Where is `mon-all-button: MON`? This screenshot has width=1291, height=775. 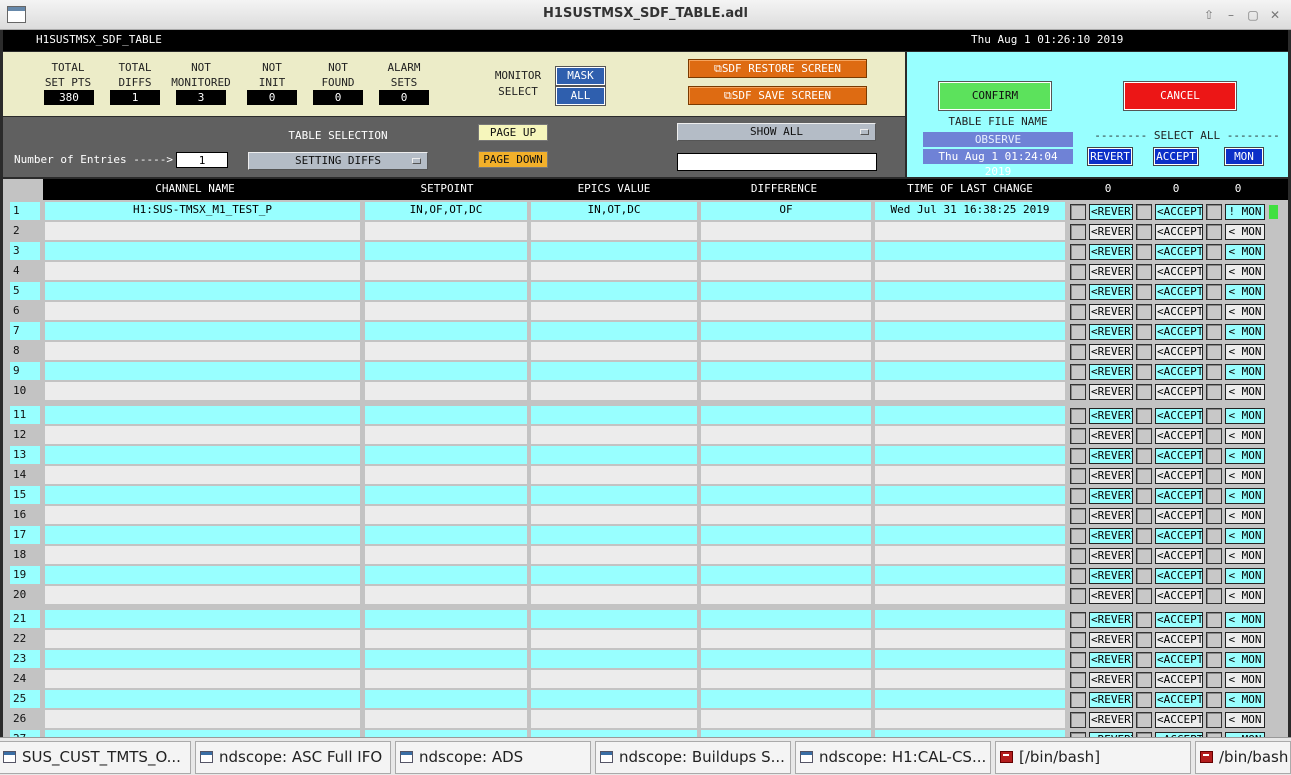 mon-all-button: MON is located at coordinates (1244, 156).